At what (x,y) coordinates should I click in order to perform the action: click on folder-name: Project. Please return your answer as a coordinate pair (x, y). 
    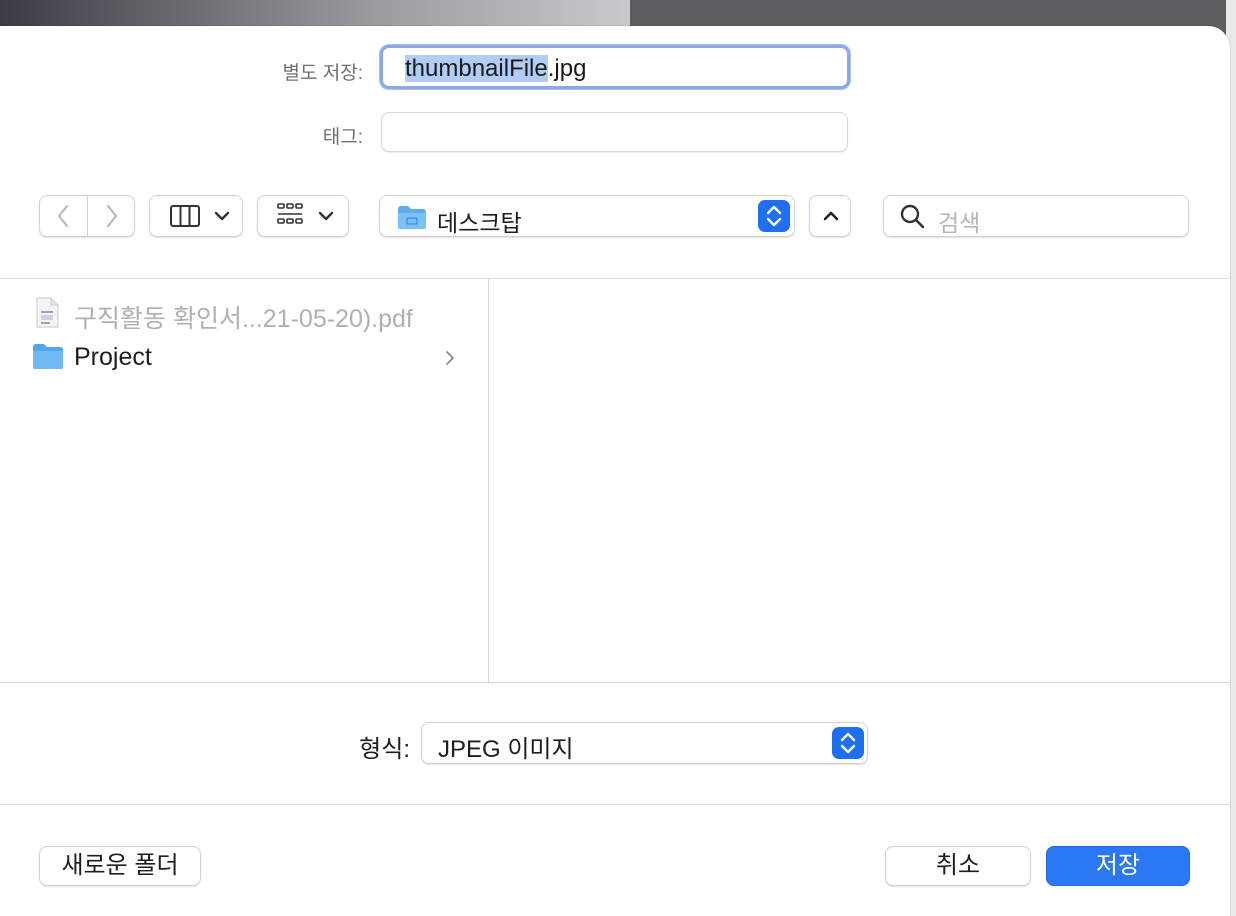
    Looking at the image, I should click on (113, 357).